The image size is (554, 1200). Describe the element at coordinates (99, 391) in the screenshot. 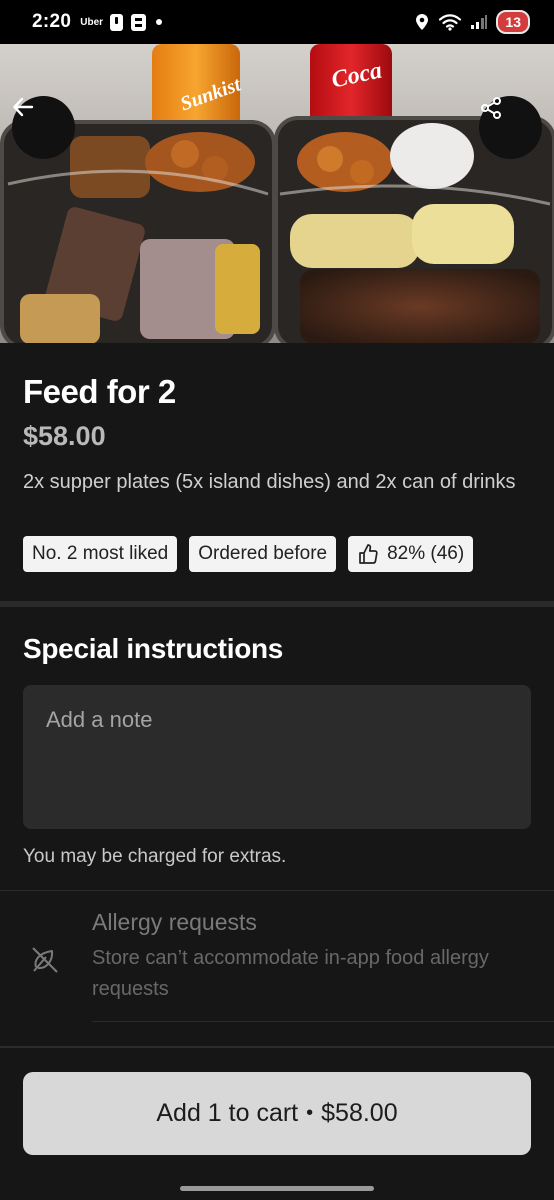

I see `item-title: Feed for 2` at that location.